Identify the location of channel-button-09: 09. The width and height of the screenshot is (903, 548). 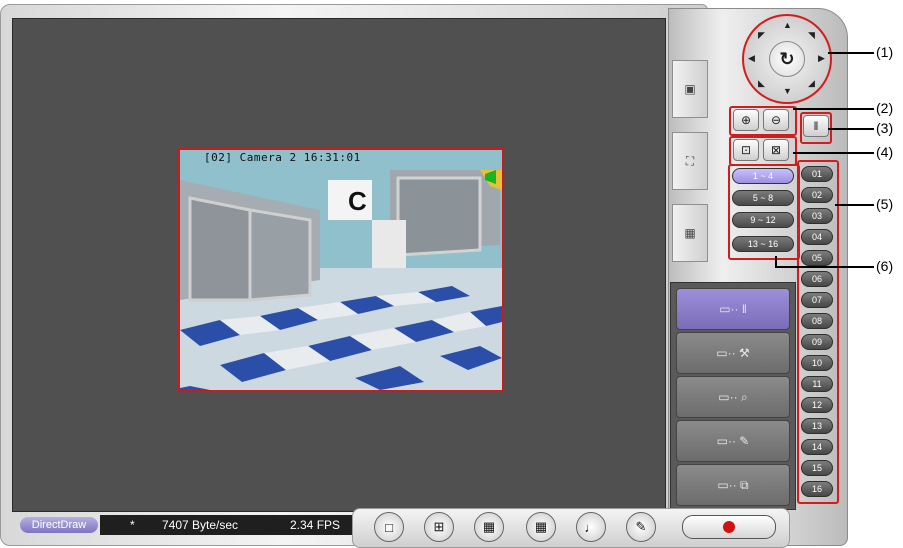
(817, 342).